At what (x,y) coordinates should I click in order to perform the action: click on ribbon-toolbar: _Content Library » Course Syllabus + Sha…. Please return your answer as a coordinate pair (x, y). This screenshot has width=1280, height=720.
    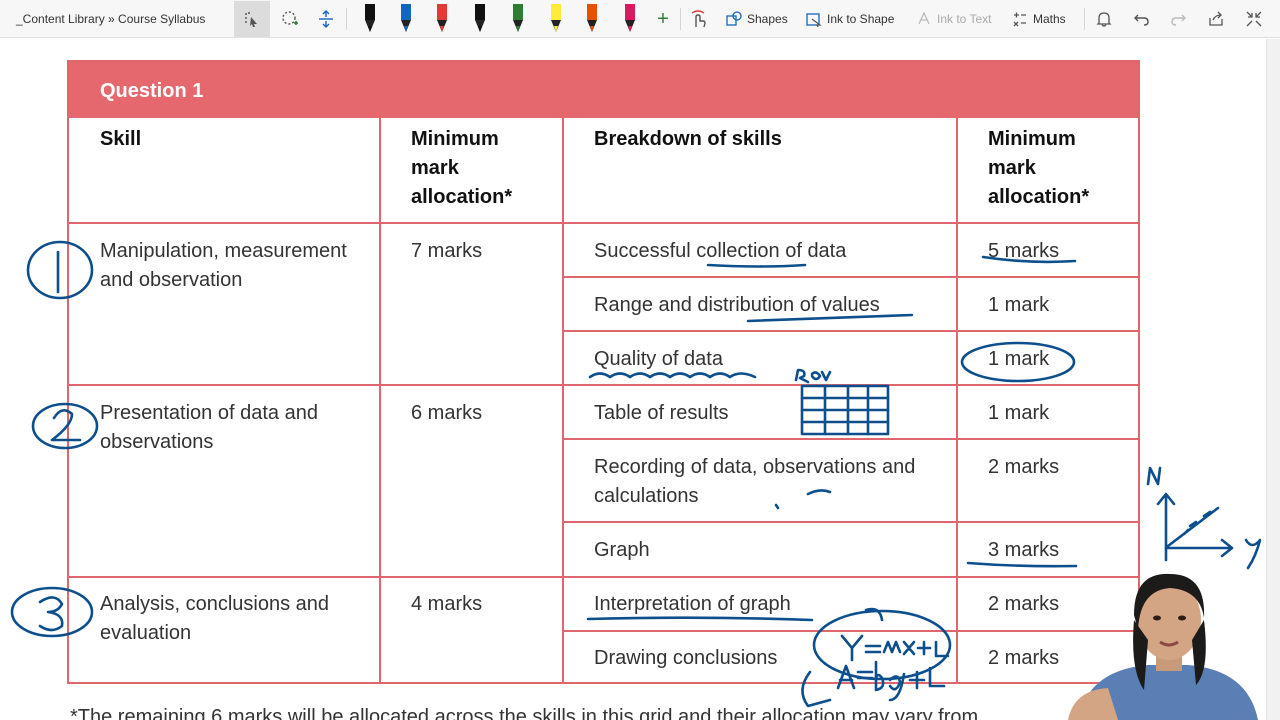
    Looking at the image, I should click on (640, 19).